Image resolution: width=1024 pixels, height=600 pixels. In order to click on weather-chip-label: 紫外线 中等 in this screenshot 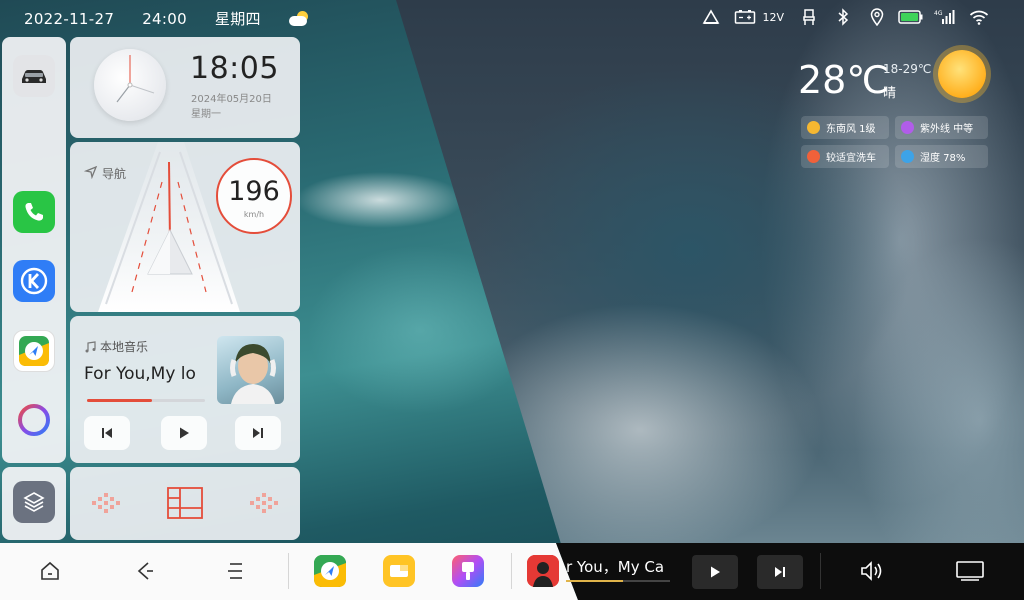, I will do `click(947, 129)`.